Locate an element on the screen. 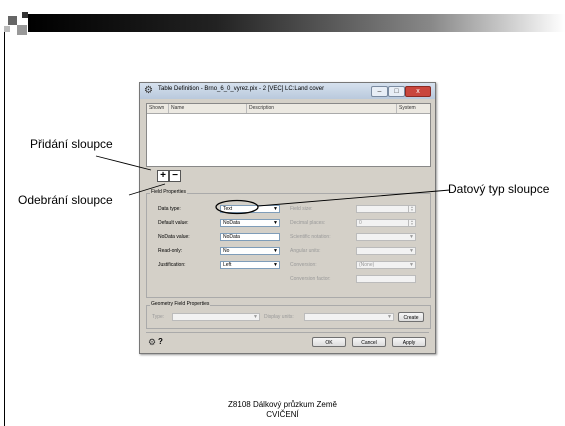  callout-remove-column: Odebrání sloupce is located at coordinates (65, 200).